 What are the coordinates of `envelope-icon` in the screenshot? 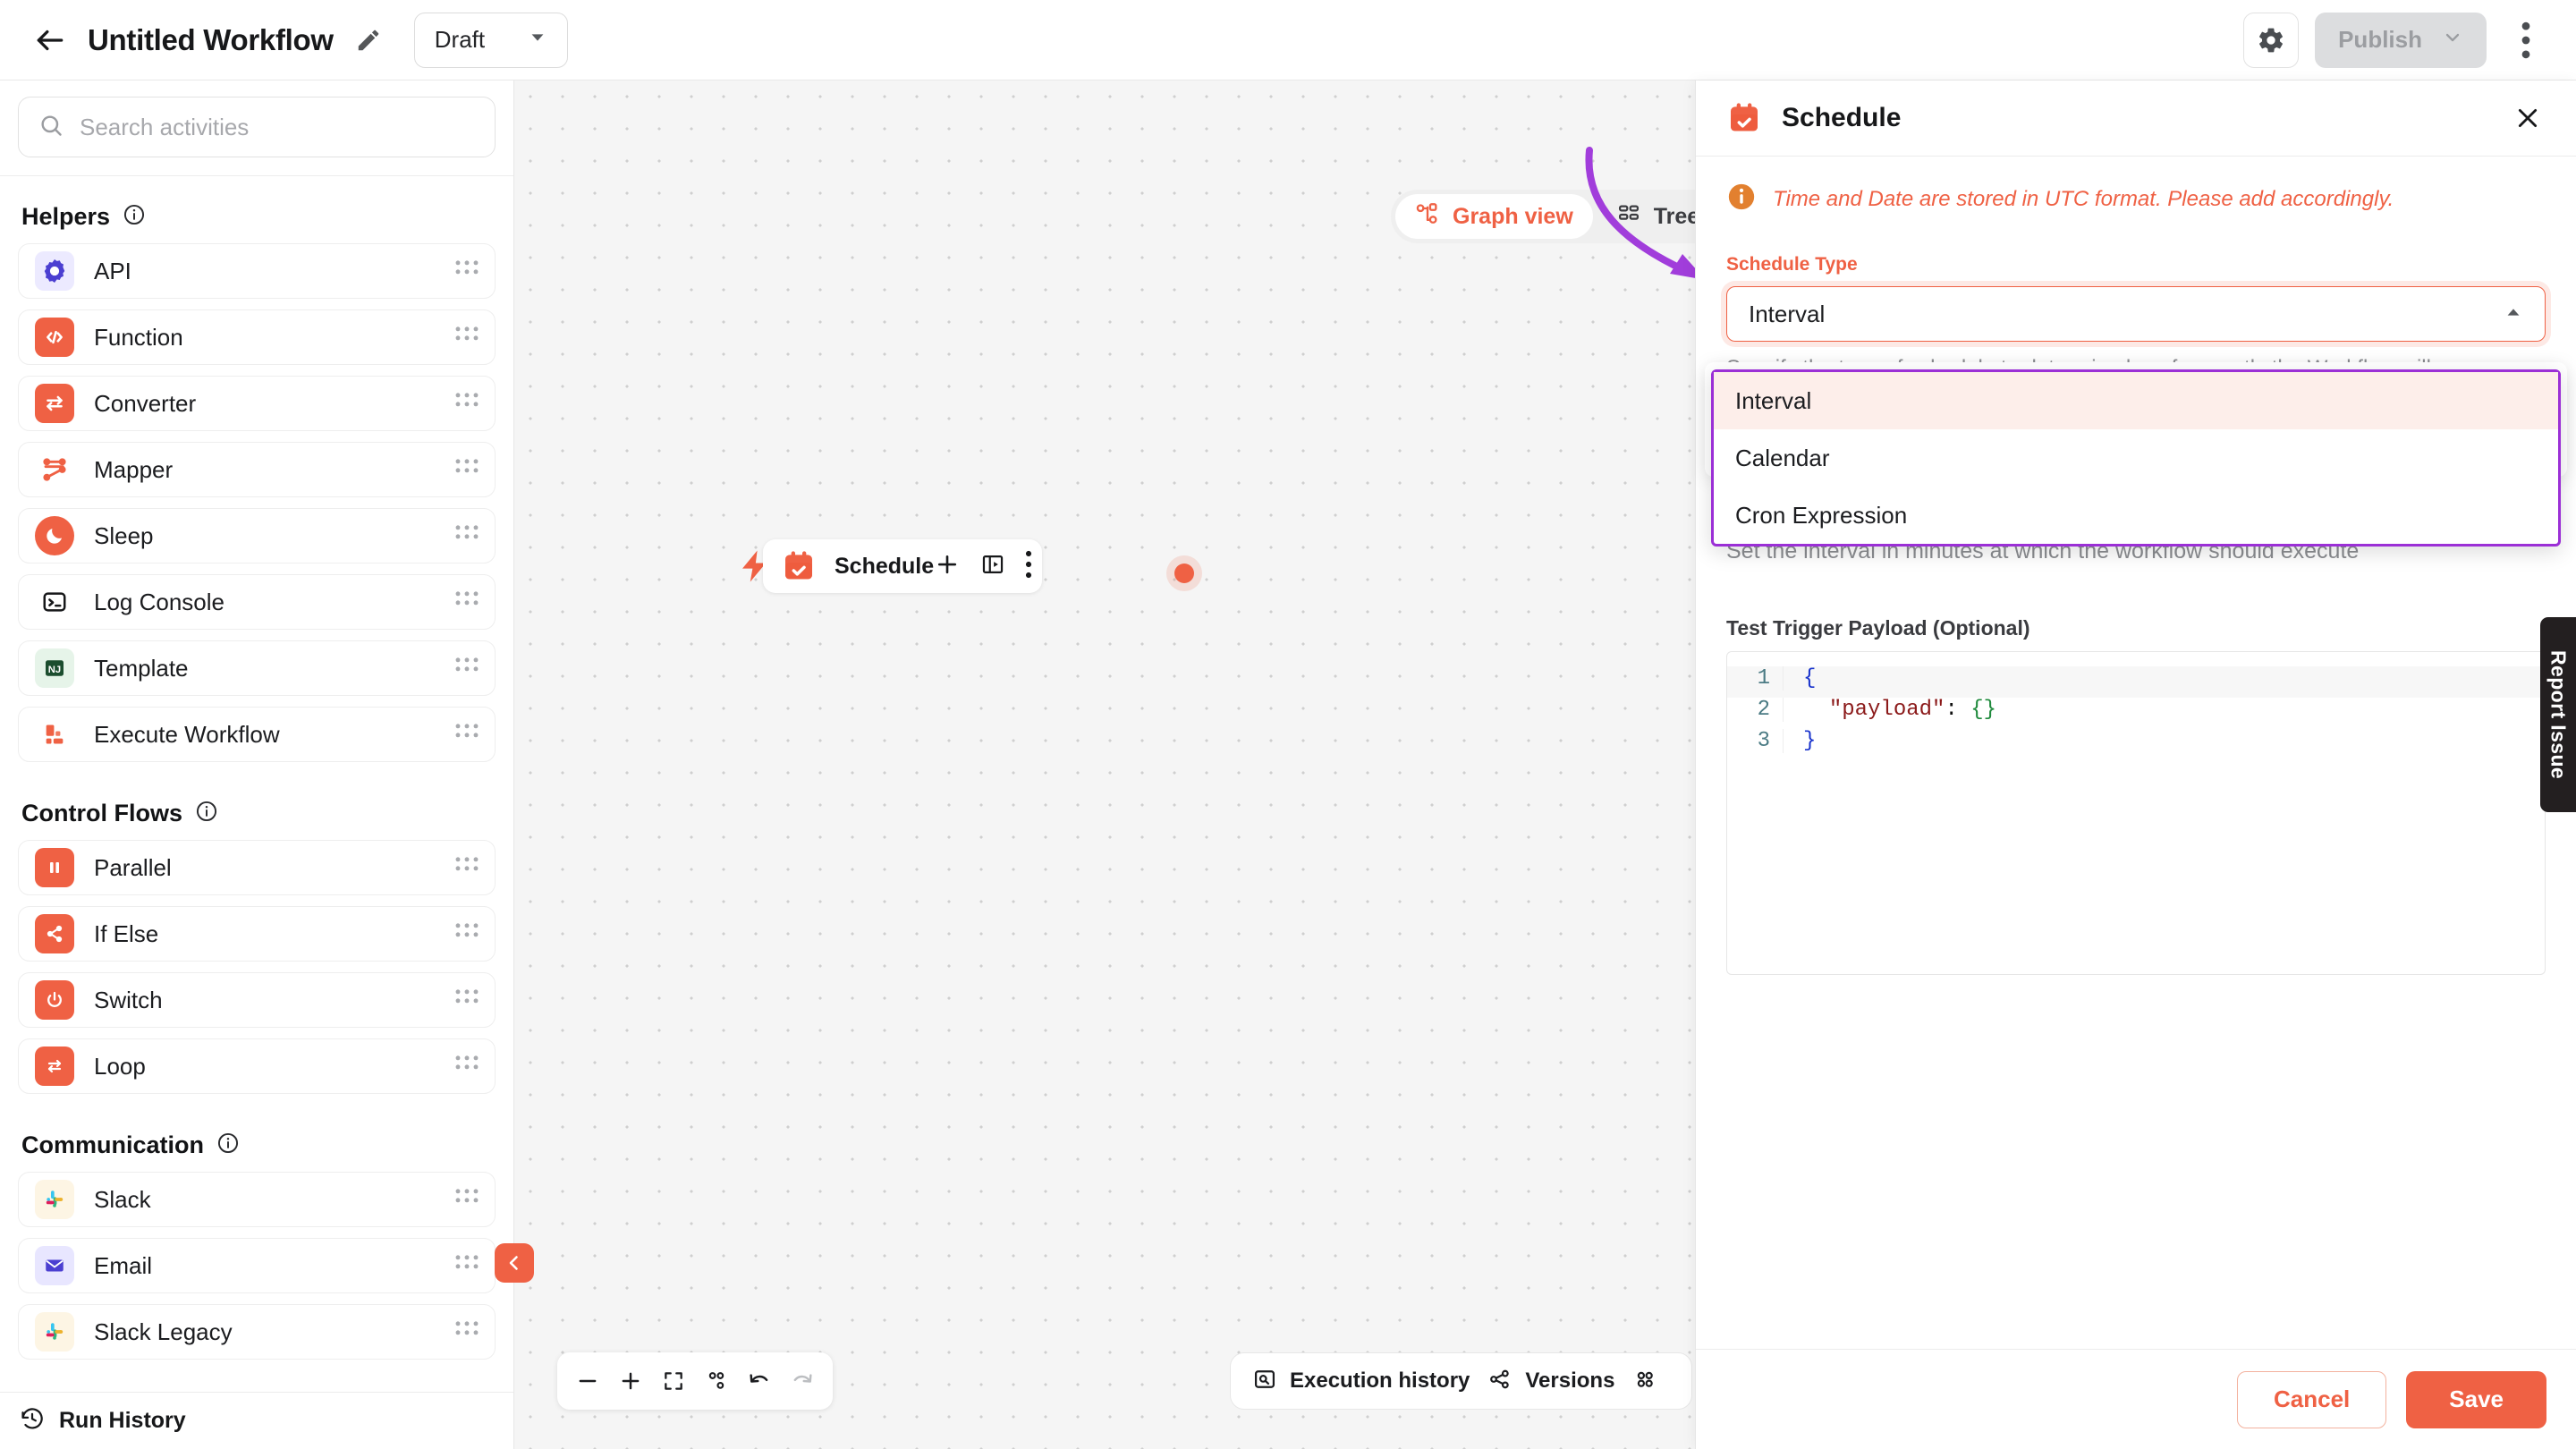 It's located at (54, 1265).